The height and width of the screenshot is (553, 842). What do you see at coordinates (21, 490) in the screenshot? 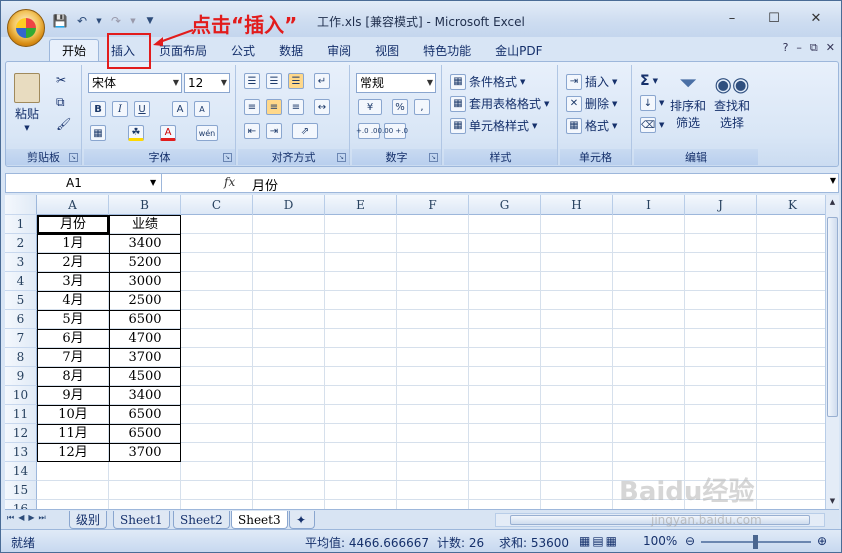
I see `row-header: 15` at bounding box center [21, 490].